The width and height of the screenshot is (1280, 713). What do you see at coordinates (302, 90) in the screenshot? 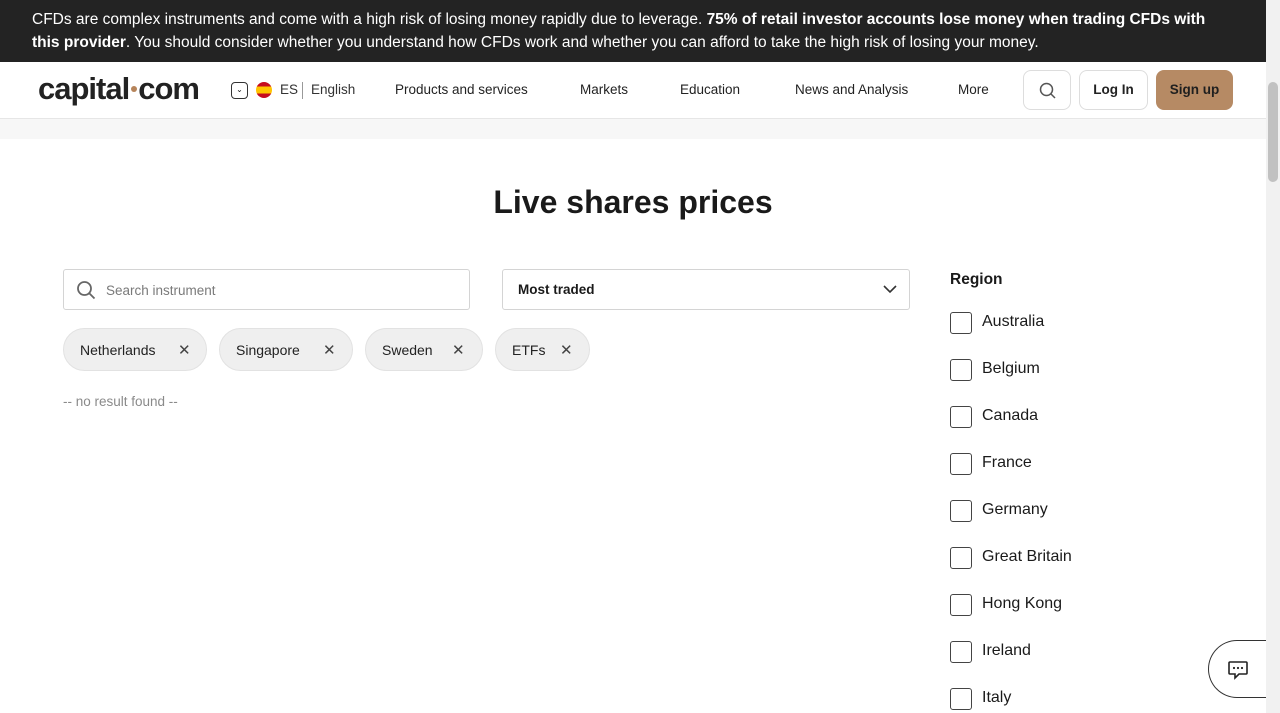
I see `language-divider` at bounding box center [302, 90].